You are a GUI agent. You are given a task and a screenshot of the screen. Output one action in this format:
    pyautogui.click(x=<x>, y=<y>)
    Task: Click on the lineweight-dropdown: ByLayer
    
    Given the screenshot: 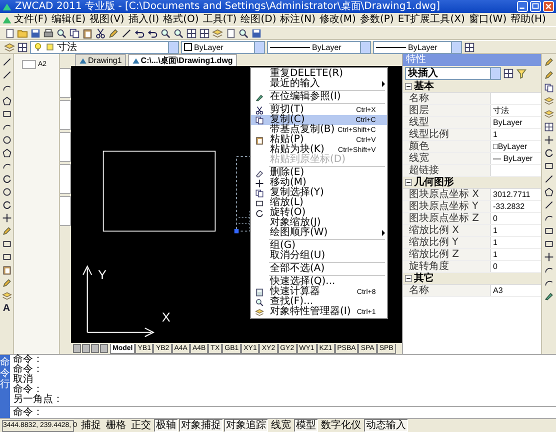 What is the action you would take?
    pyautogui.click(x=417, y=47)
    